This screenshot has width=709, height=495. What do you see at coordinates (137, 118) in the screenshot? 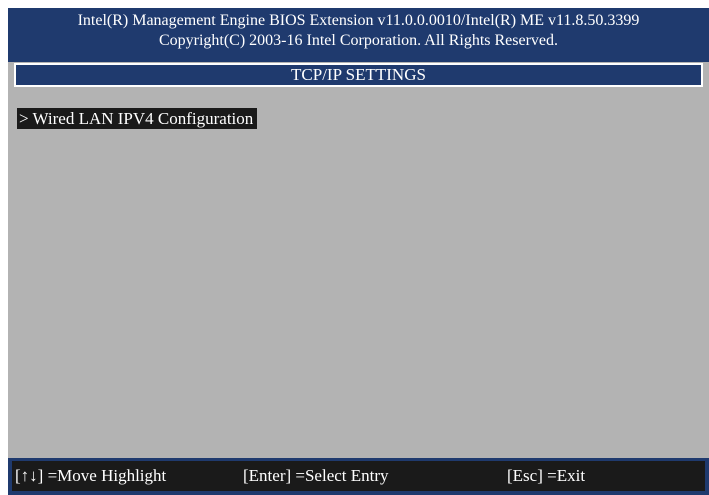
I see `menu-item-wired-lan-ipv4: > Wired LAN IPV4 Configuration` at bounding box center [137, 118].